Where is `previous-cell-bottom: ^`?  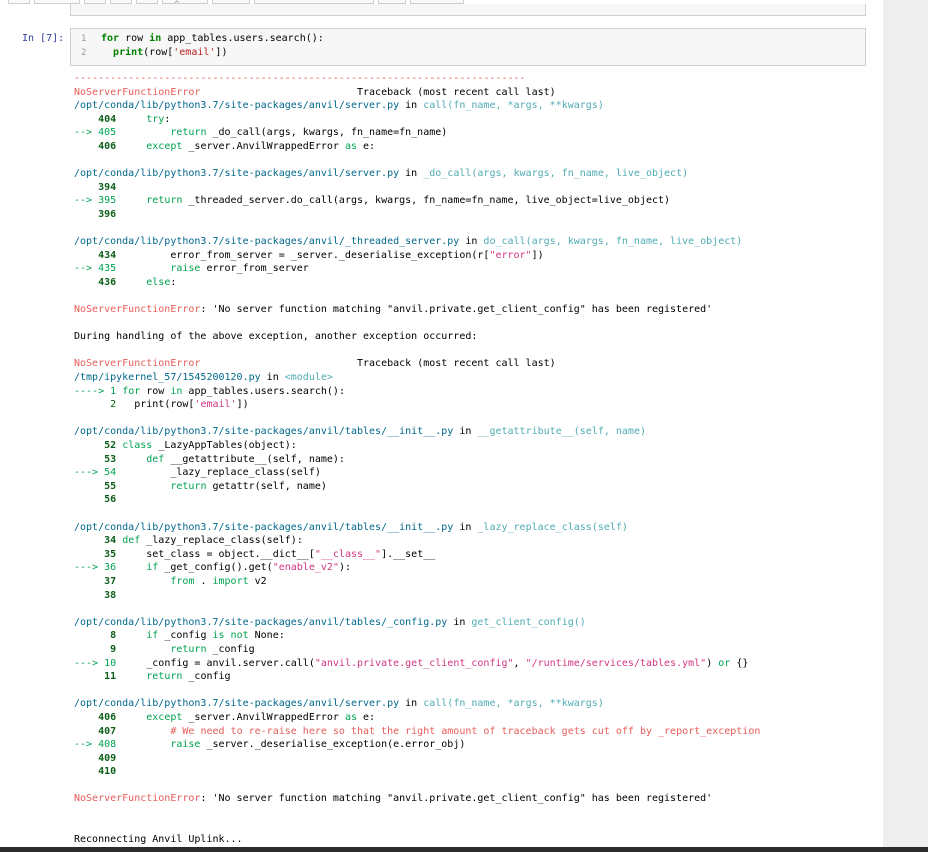 previous-cell-bottom: ^ is located at coordinates (468, 8).